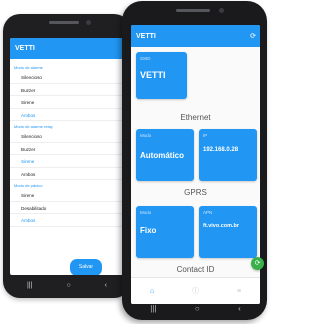 The image size is (320, 324). Describe the element at coordinates (145, 58) in the screenshot. I see `ssid-label: SSID` at that location.